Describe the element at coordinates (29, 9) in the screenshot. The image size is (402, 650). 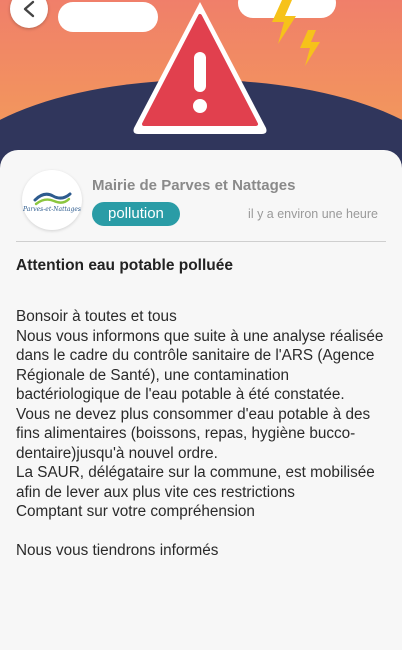
I see `chevron-left-icon` at that location.